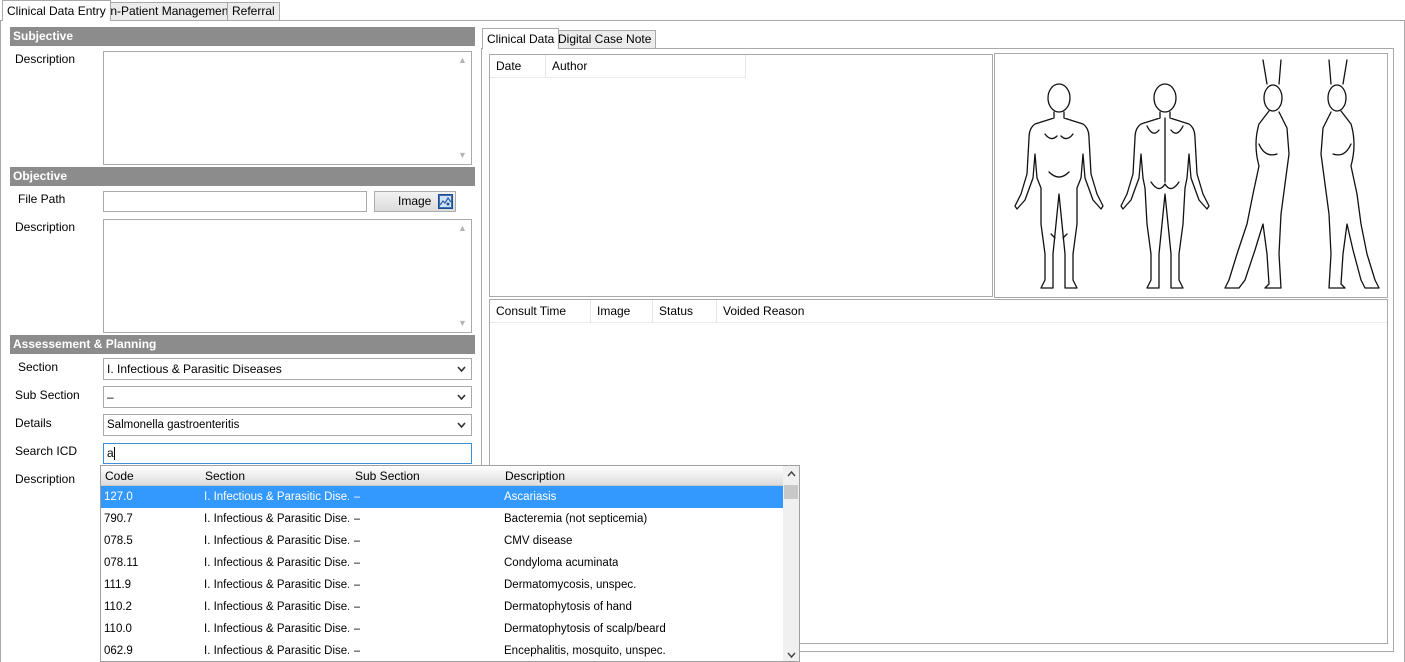 The width and height of the screenshot is (1405, 662). What do you see at coordinates (118, 497) in the screenshot?
I see `icd-code: 127.0` at bounding box center [118, 497].